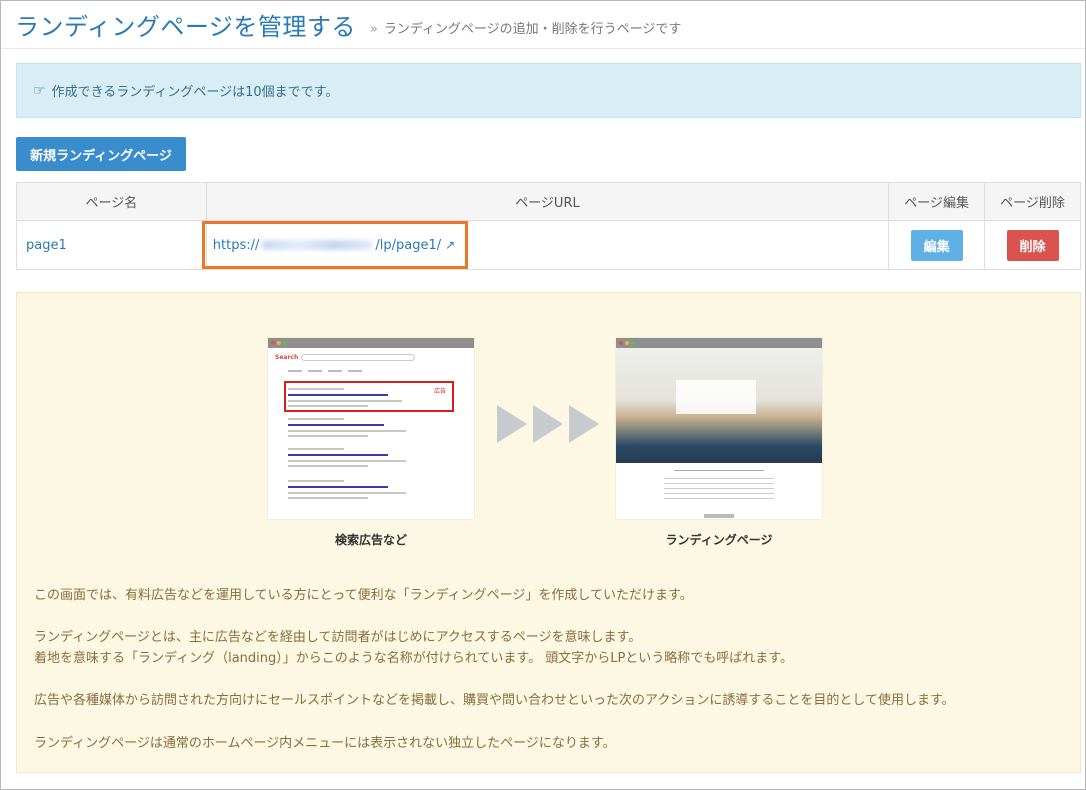  I want to click on column-header-page-name: ページ名, so click(111, 201).